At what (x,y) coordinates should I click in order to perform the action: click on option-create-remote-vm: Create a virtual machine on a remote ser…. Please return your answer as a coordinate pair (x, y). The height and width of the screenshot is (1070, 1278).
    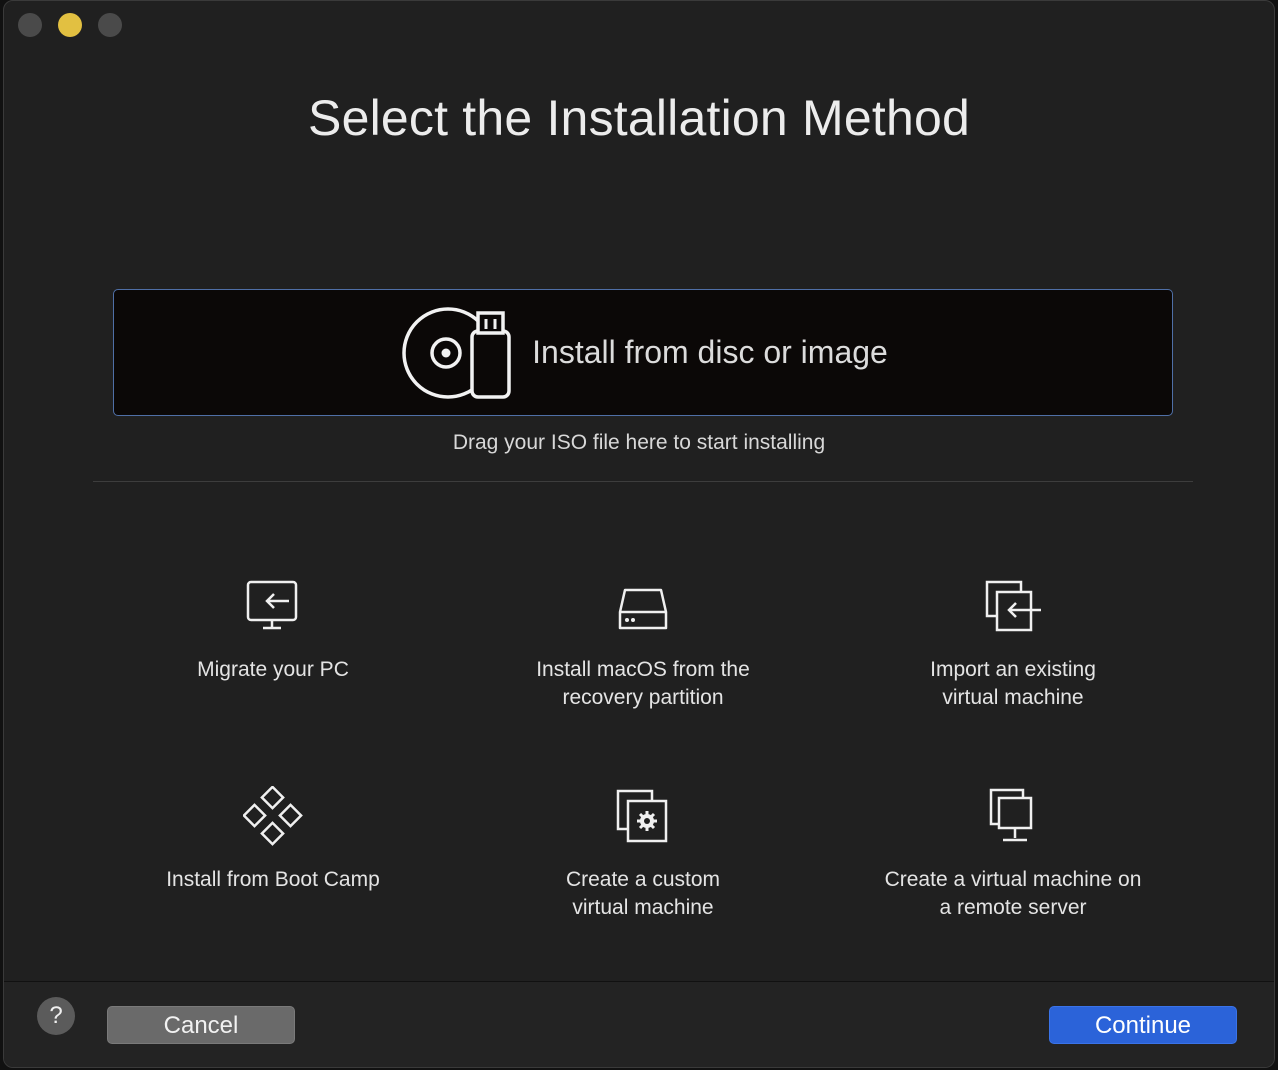
    Looking at the image, I should click on (1013, 854).